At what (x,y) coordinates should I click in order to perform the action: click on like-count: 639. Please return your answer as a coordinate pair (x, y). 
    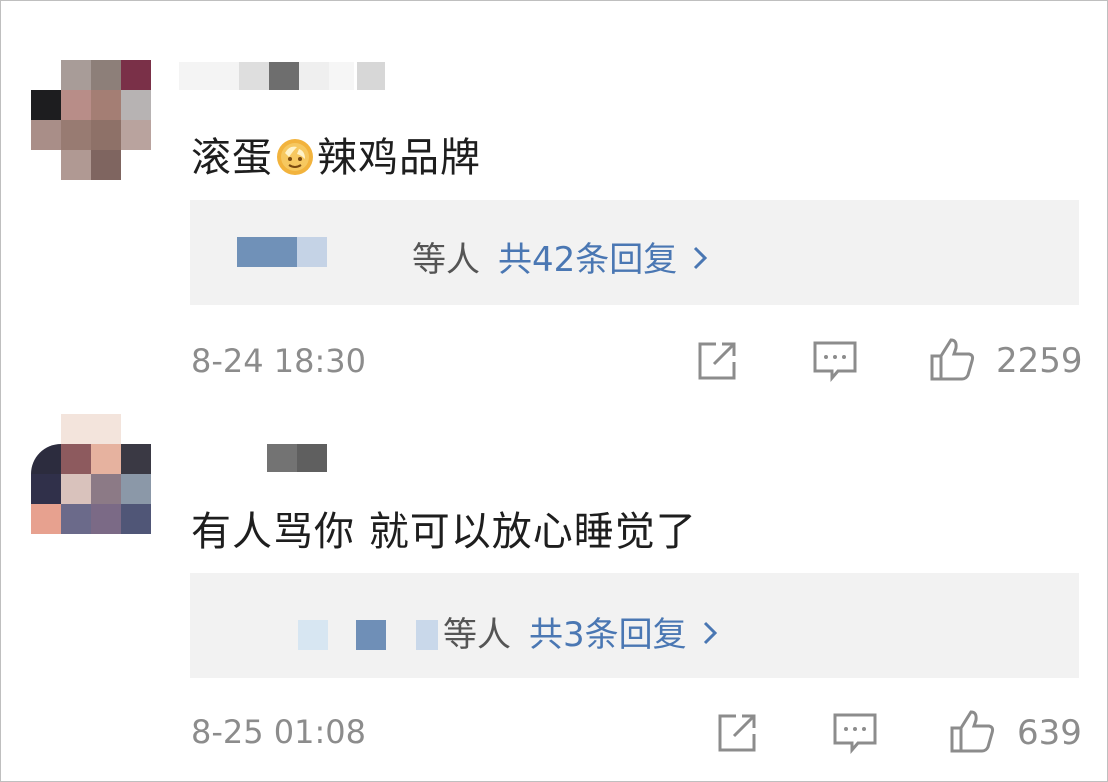
    Looking at the image, I should click on (1049, 733).